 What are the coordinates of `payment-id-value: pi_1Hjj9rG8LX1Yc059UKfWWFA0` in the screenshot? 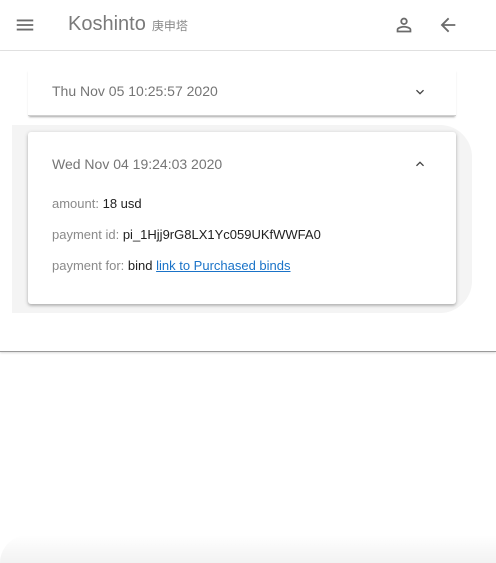 It's located at (221, 234).